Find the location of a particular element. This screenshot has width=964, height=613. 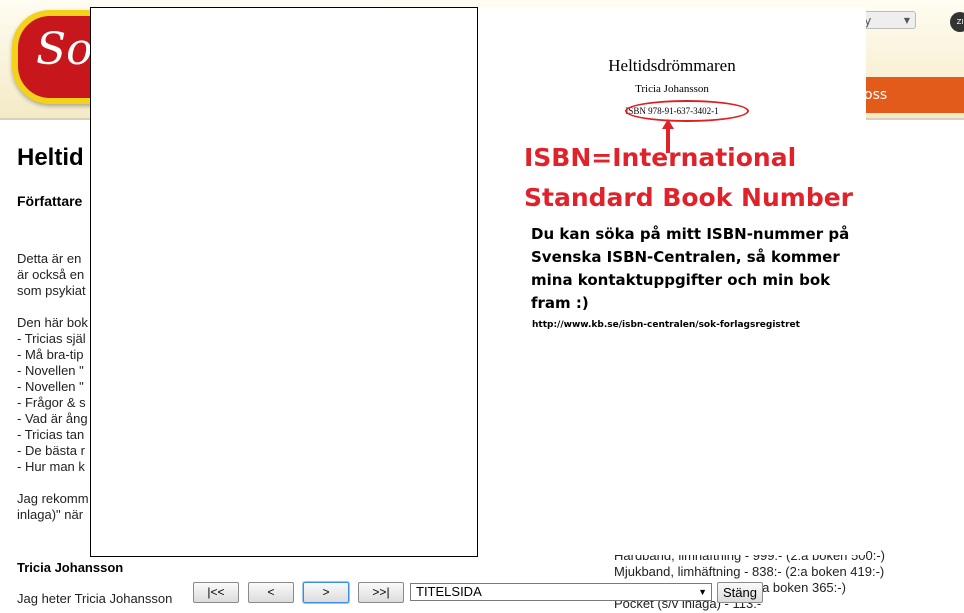

last-page-button: >>| is located at coordinates (381, 592).